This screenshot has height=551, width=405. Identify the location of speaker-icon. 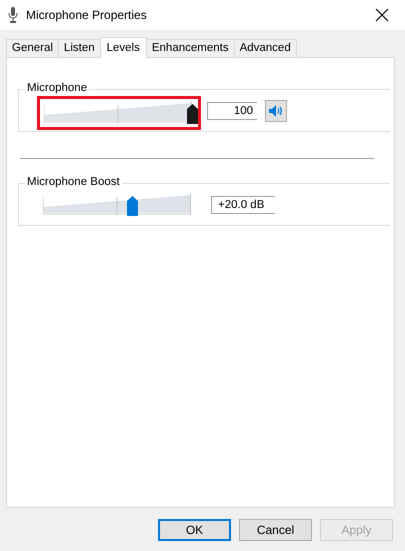
(276, 110).